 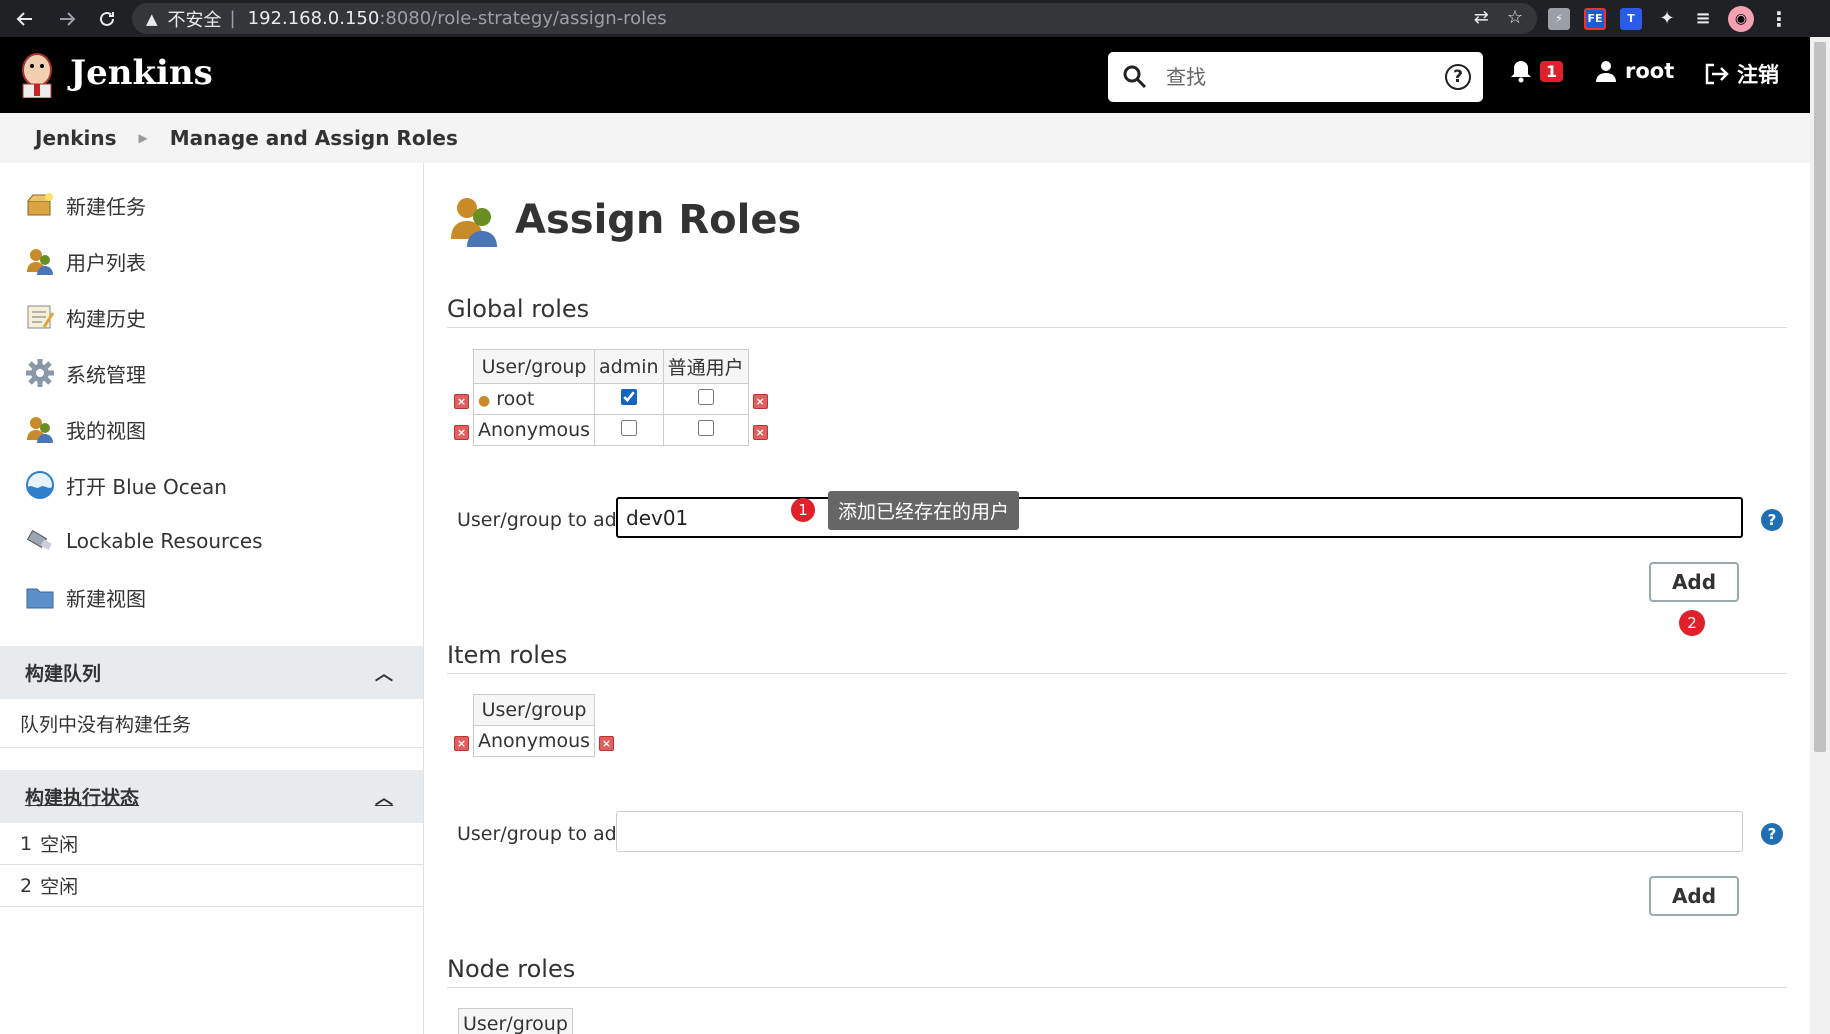 I want to click on assign-roles-icon, so click(x=474, y=222).